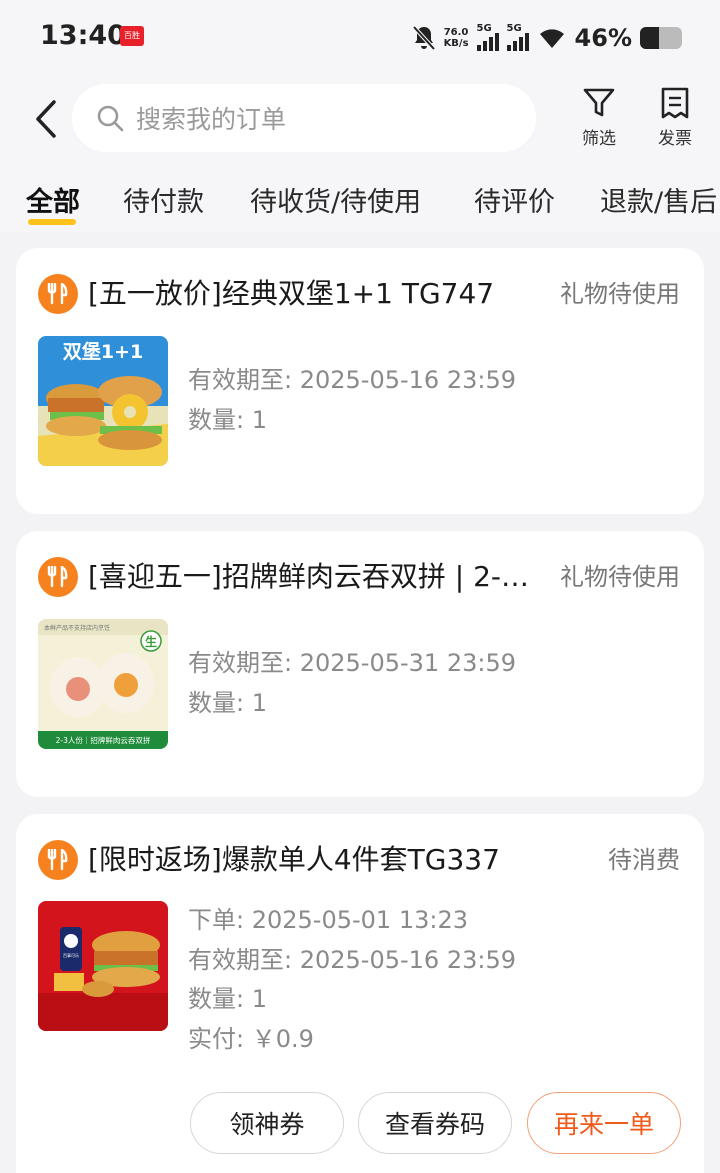  What do you see at coordinates (514, 199) in the screenshot?
I see `tab-pending-review: 待评价` at bounding box center [514, 199].